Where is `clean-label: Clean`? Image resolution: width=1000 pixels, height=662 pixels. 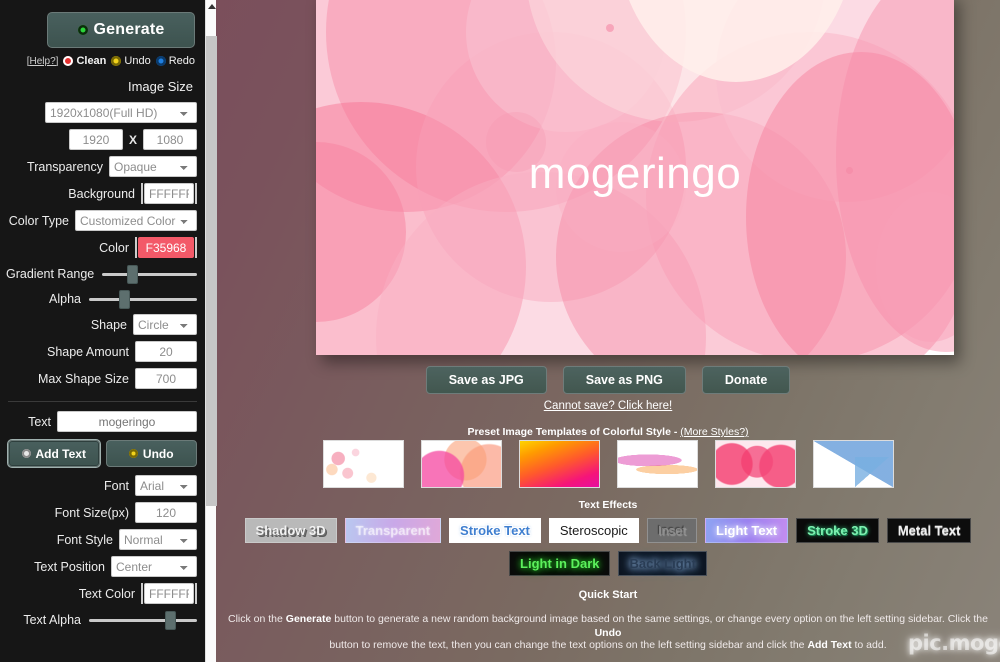
clean-label: Clean is located at coordinates (91, 61).